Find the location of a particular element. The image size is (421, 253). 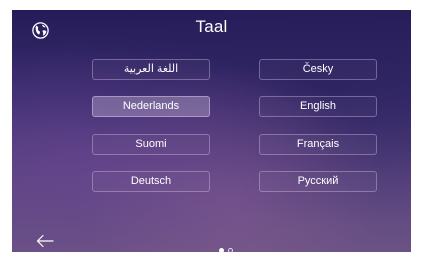

language-button-english: English is located at coordinates (318, 106).